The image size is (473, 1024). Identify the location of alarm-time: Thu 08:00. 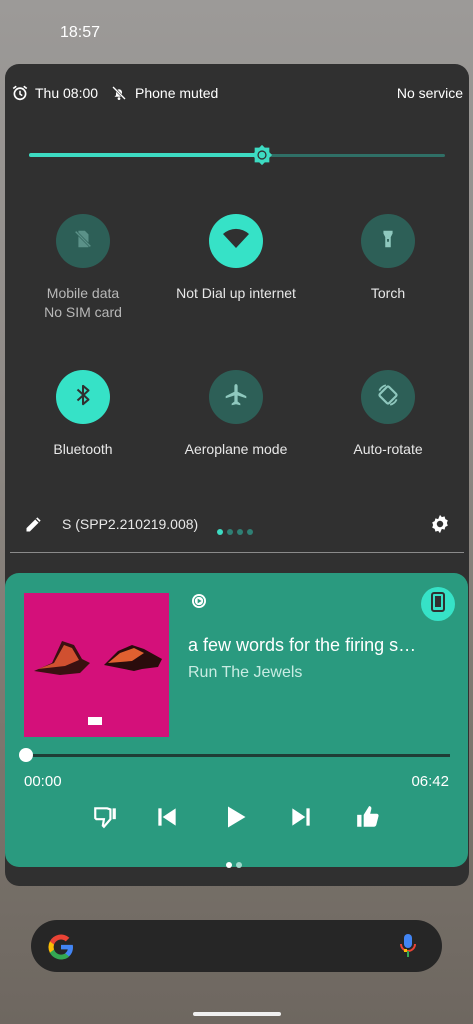
(66, 93).